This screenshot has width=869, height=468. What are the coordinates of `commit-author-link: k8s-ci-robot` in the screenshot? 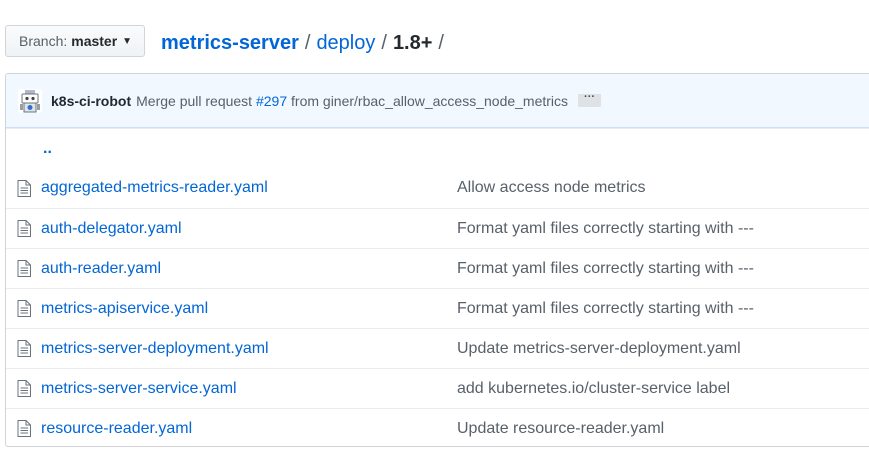 It's located at (91, 101).